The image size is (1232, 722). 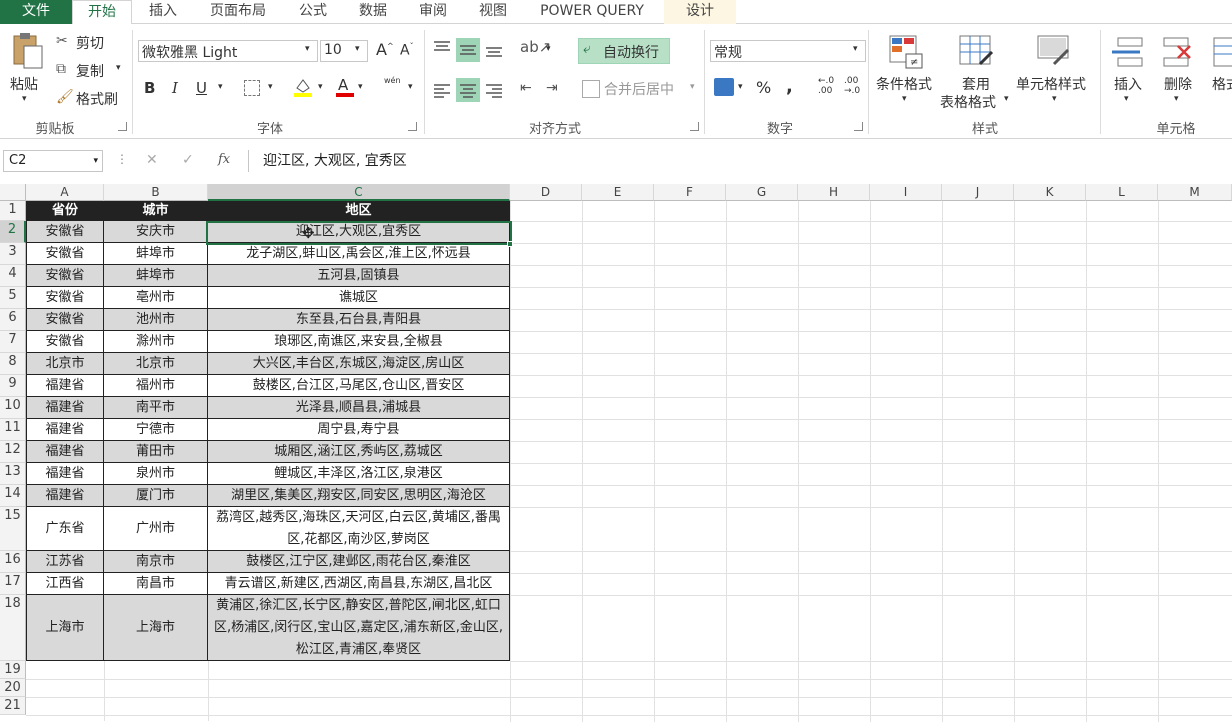 I want to click on number-format-select: 常规 ▾, so click(x=788, y=51).